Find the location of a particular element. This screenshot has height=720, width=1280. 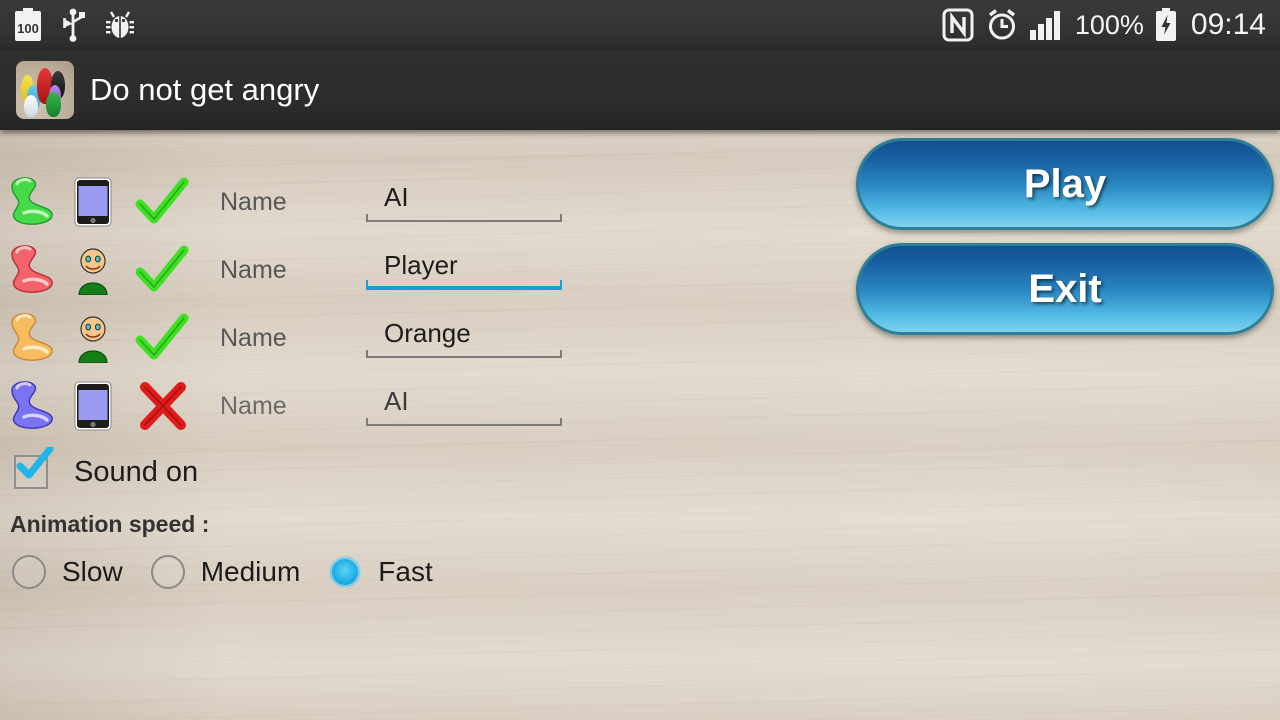

exit-button-label: Exit is located at coordinates (1065, 288).